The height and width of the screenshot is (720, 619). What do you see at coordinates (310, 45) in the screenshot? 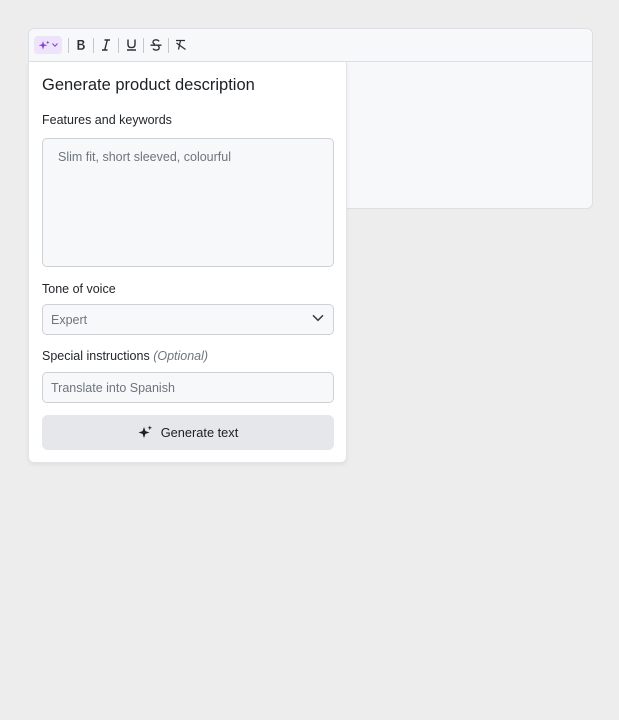
I see `editor-toolbar` at bounding box center [310, 45].